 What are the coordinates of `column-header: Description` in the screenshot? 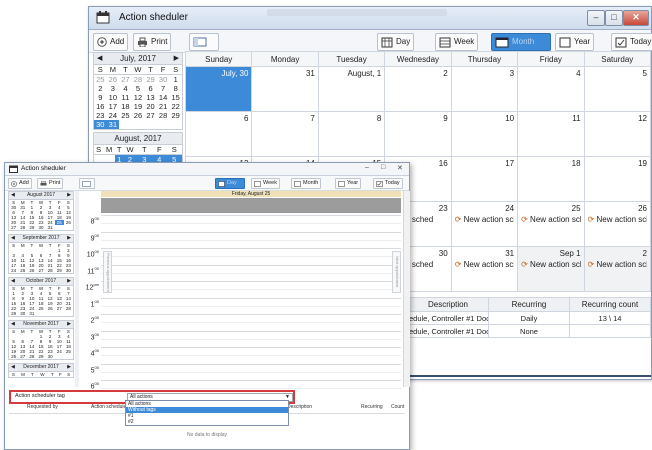 It's located at (448, 304).